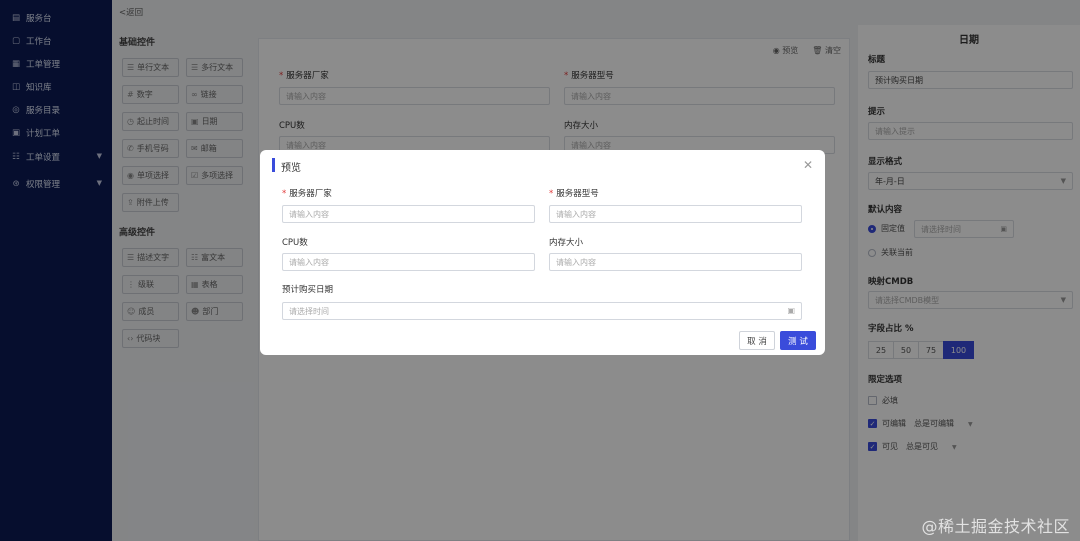 The width and height of the screenshot is (1080, 541). Describe the element at coordinates (566, 243) in the screenshot. I see `field-label: 内存大小` at that location.